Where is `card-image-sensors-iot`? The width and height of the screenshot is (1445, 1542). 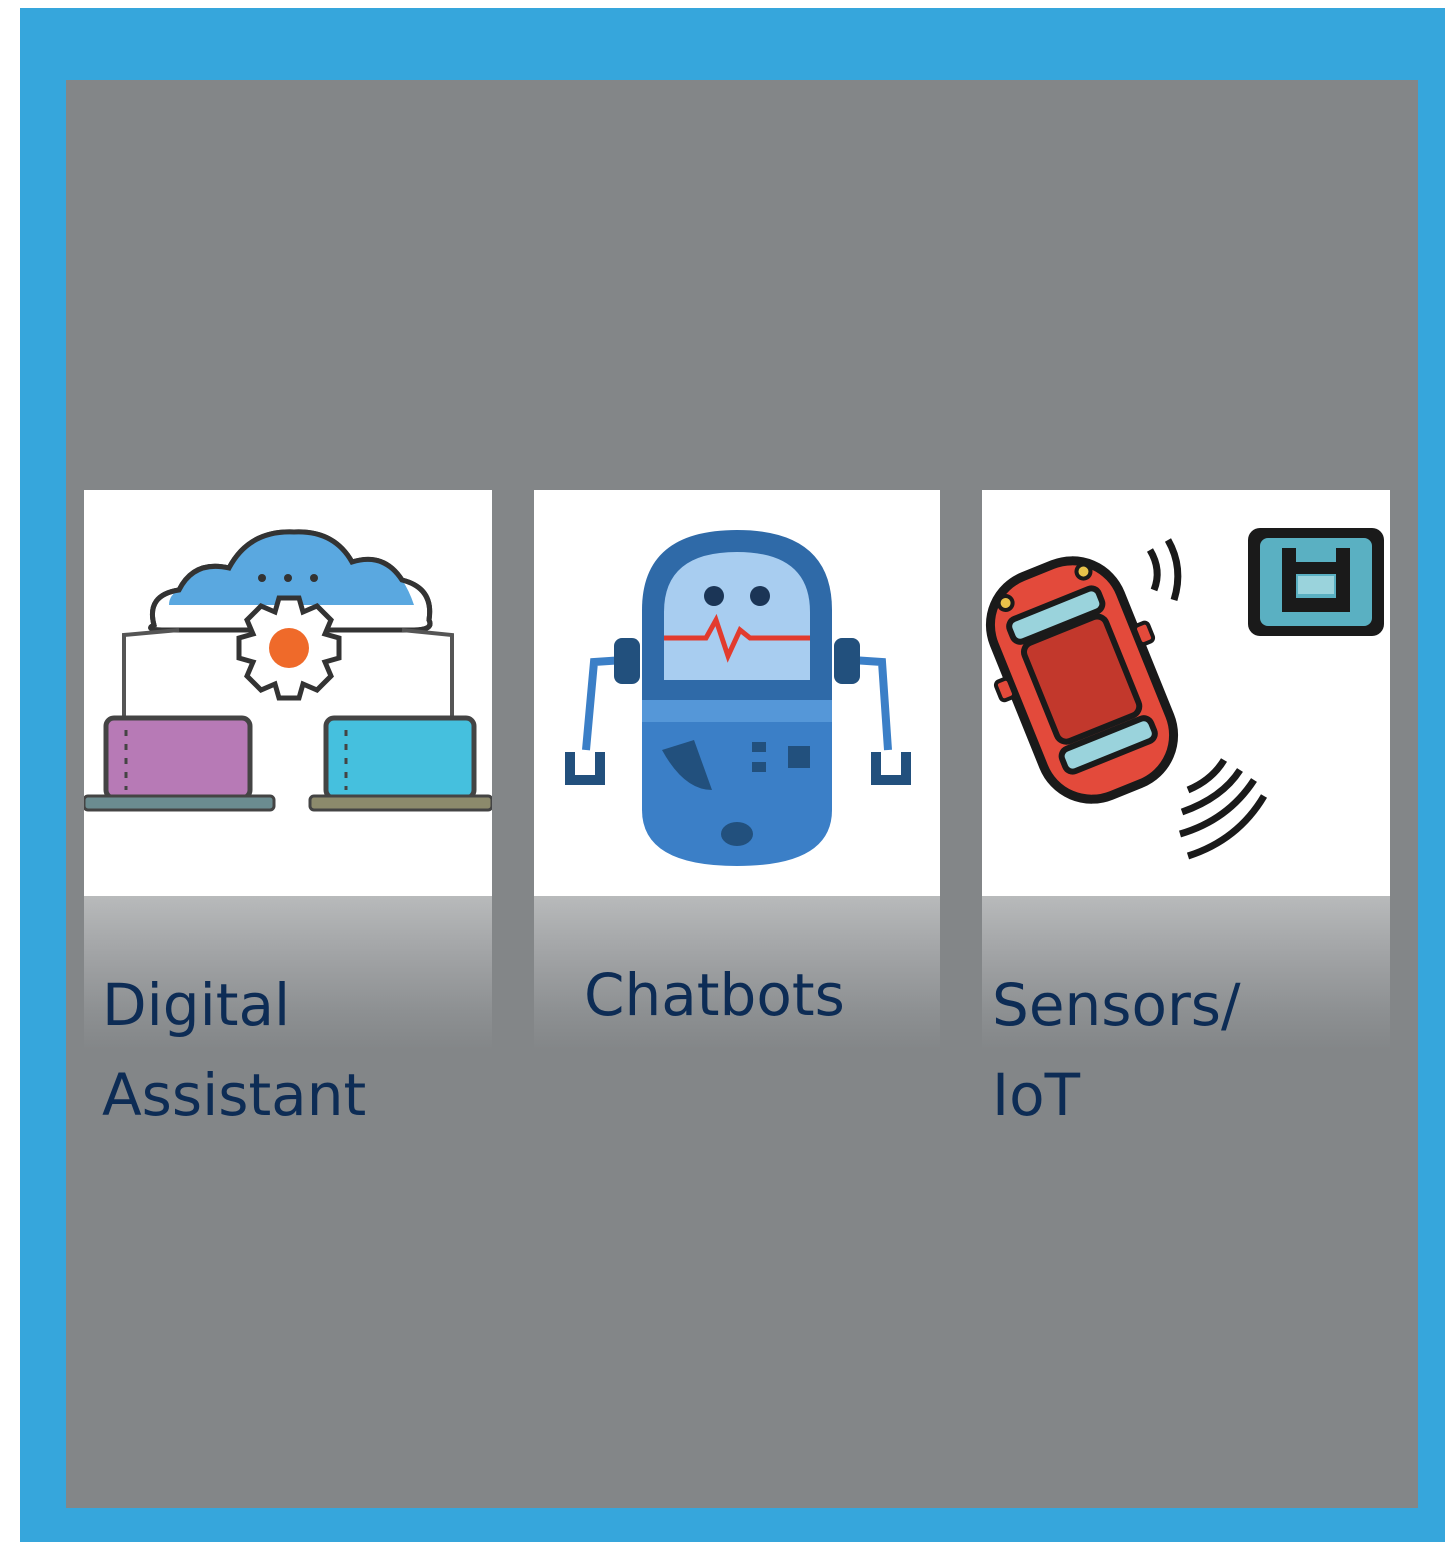
card-image-sensors-iot is located at coordinates (1186, 693).